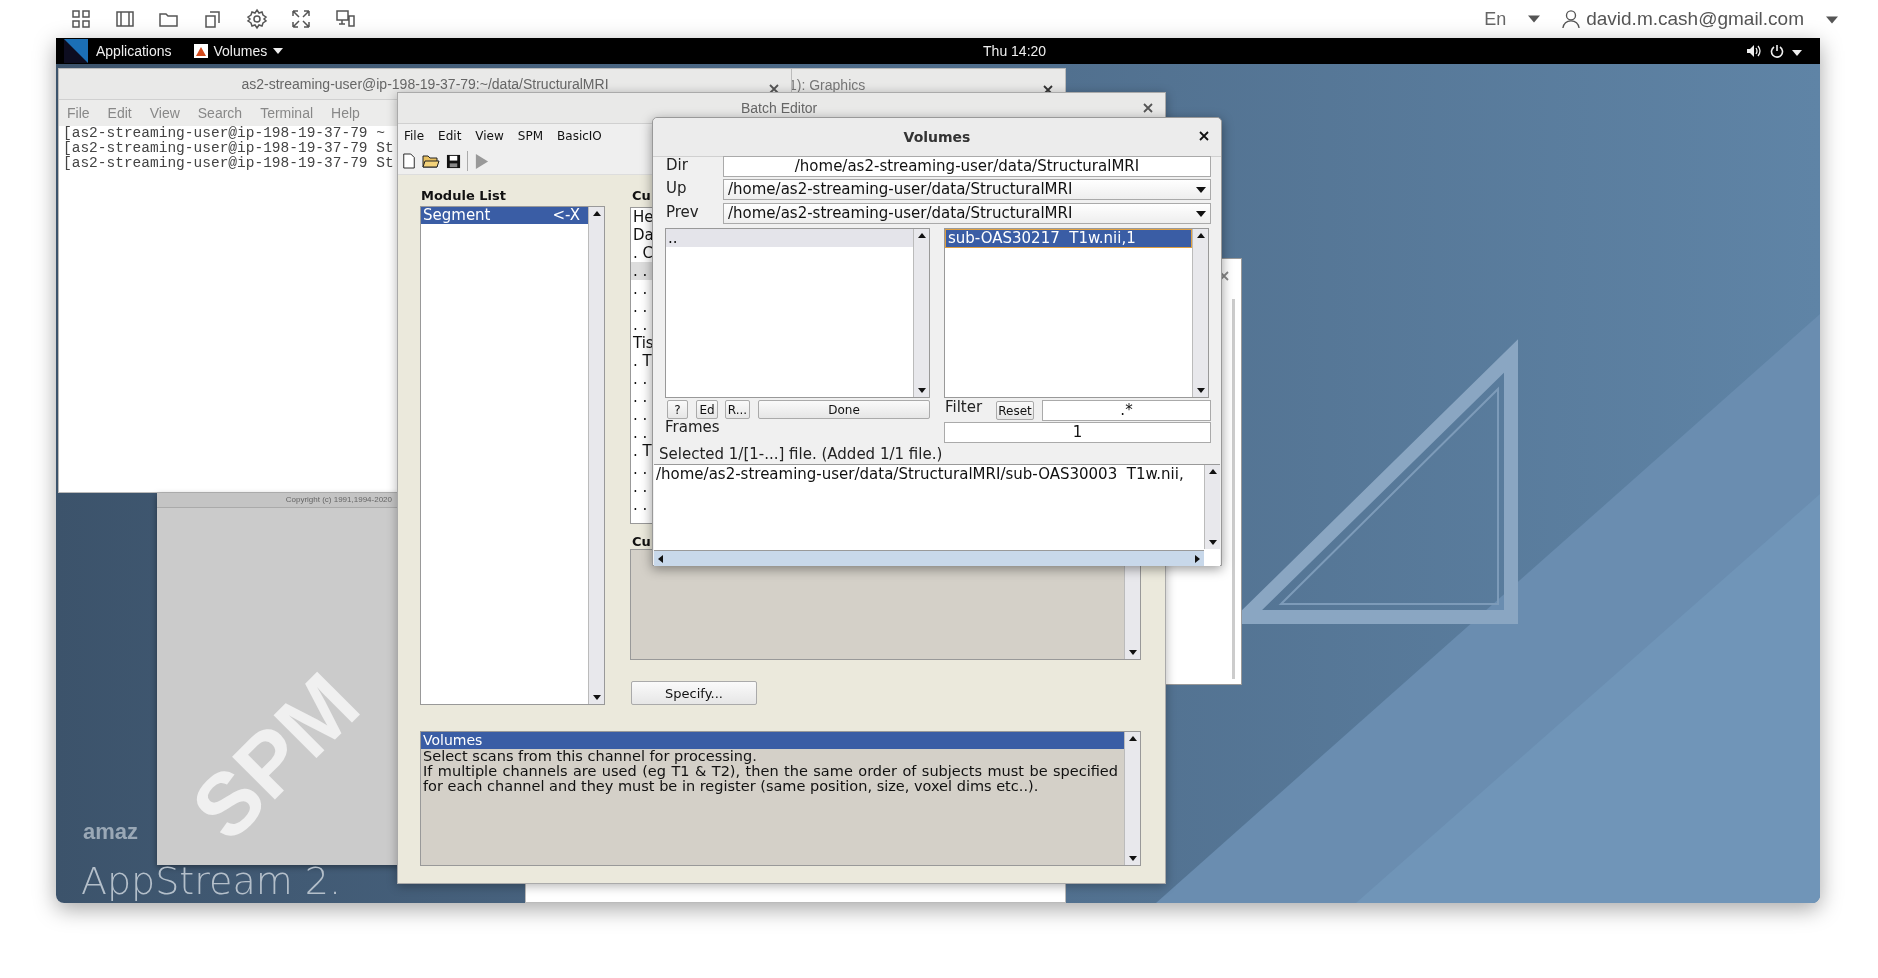 This screenshot has width=1878, height=978. Describe the element at coordinates (772, 740) in the screenshot. I see `help-heading: Volumes` at that location.